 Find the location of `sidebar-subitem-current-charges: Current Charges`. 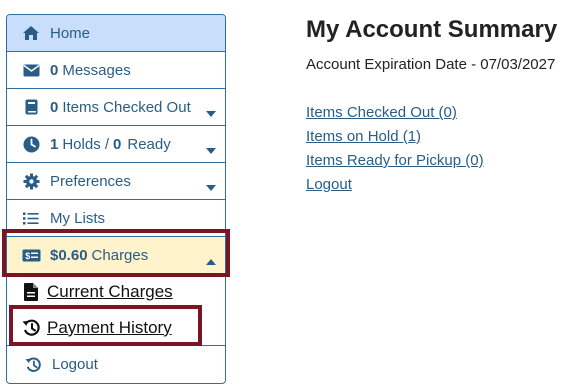

sidebar-subitem-current-charges: Current Charges is located at coordinates (116, 292).